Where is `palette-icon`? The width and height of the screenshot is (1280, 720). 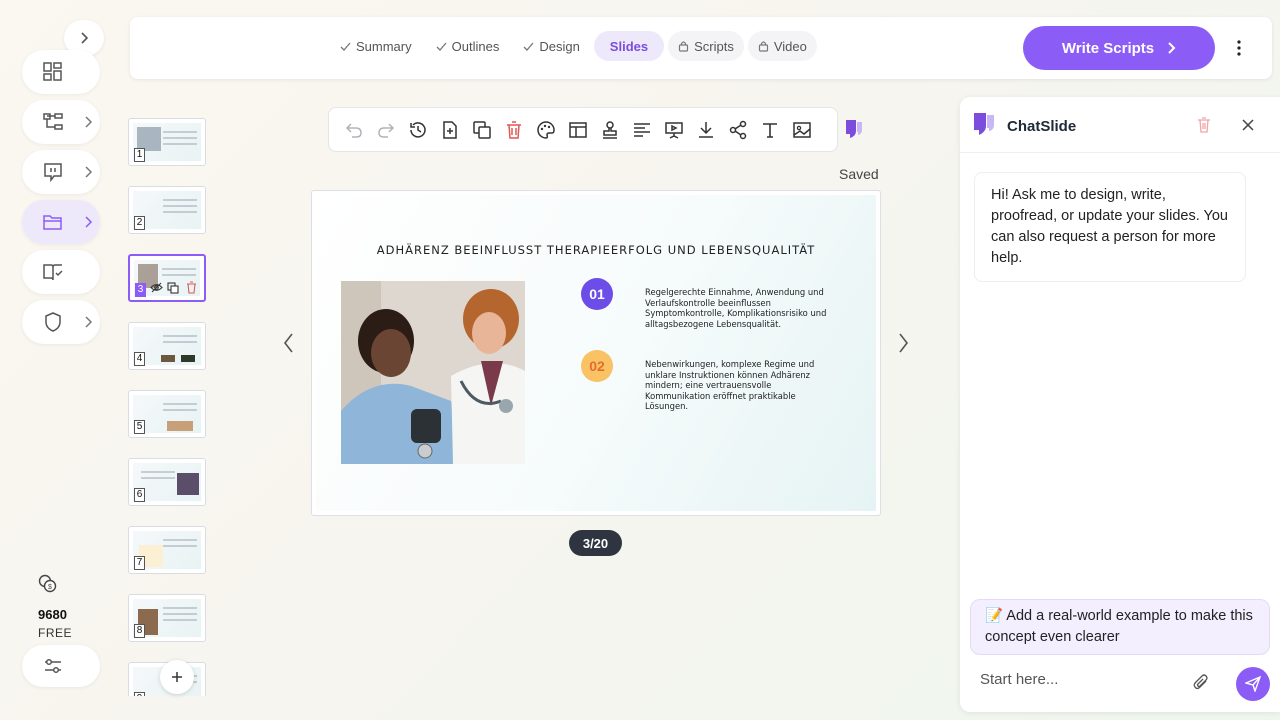 palette-icon is located at coordinates (546, 129).